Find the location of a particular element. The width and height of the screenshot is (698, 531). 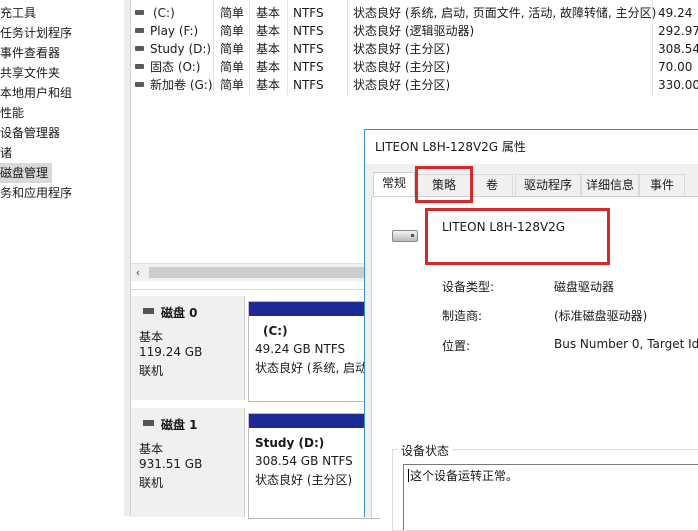

nav-item-tools: 充工具 is located at coordinates (20, 13).